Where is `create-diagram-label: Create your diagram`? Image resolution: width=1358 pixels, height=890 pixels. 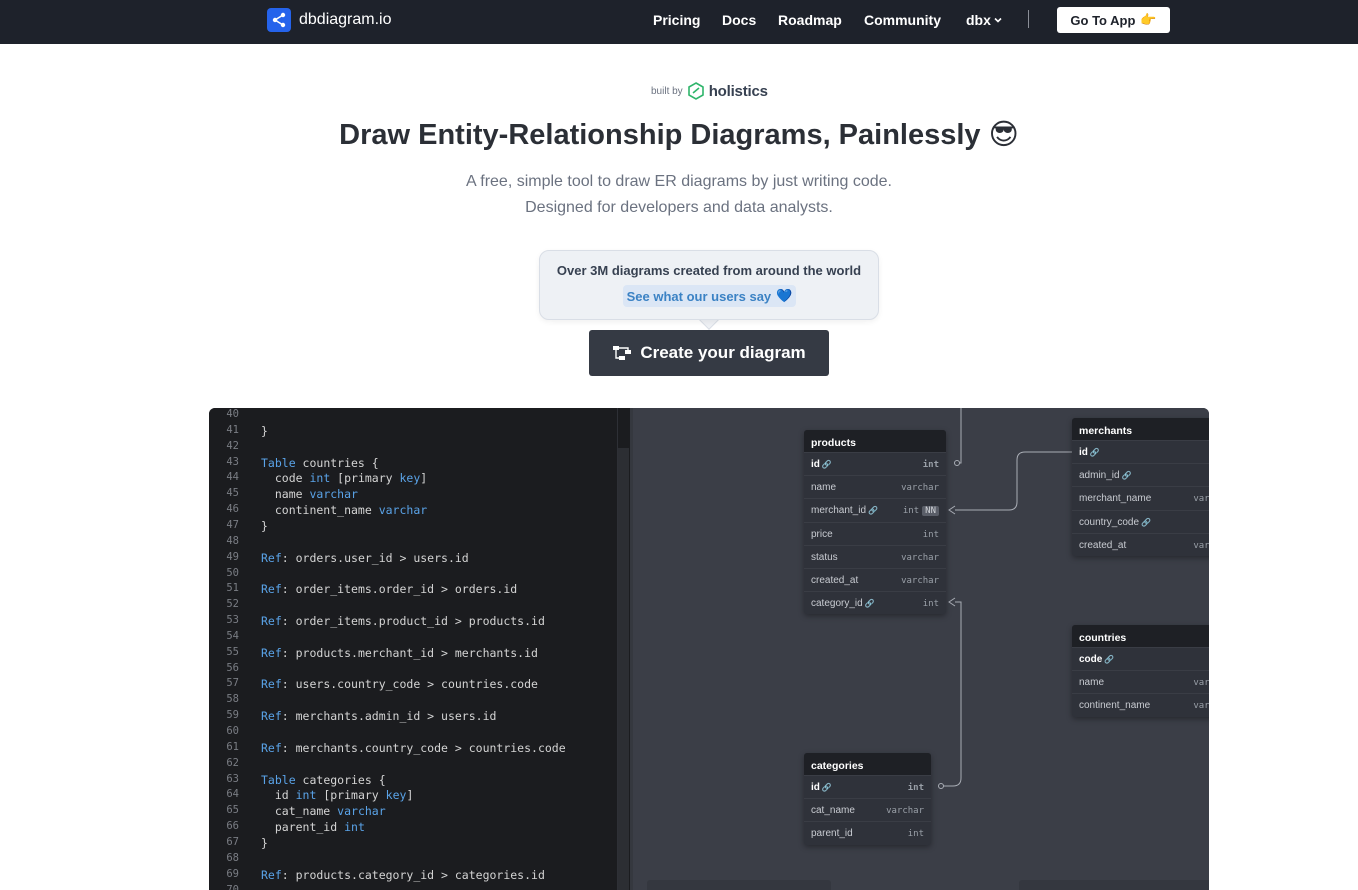 create-diagram-label: Create your diagram is located at coordinates (723, 352).